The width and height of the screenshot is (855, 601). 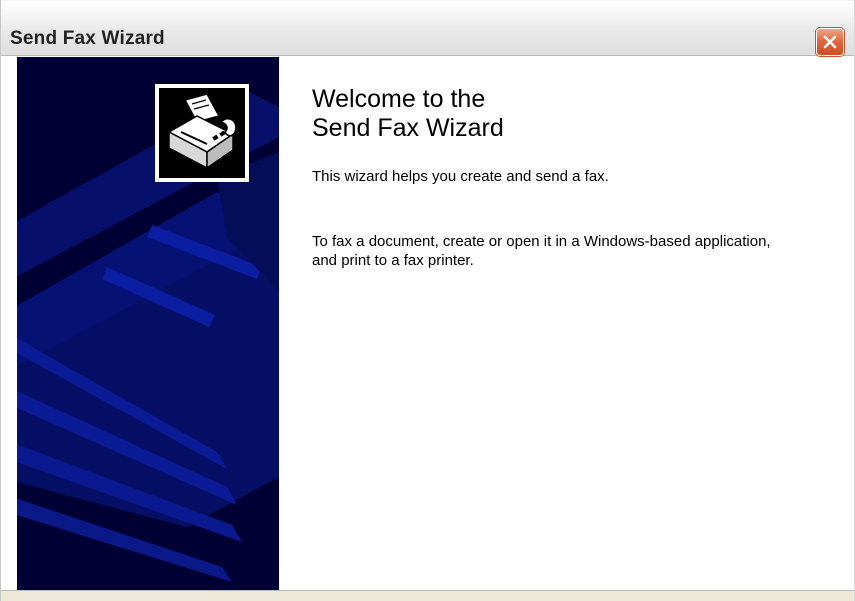 What do you see at coordinates (399, 99) in the screenshot?
I see `wizard-heading-line1: Welcome to the` at bounding box center [399, 99].